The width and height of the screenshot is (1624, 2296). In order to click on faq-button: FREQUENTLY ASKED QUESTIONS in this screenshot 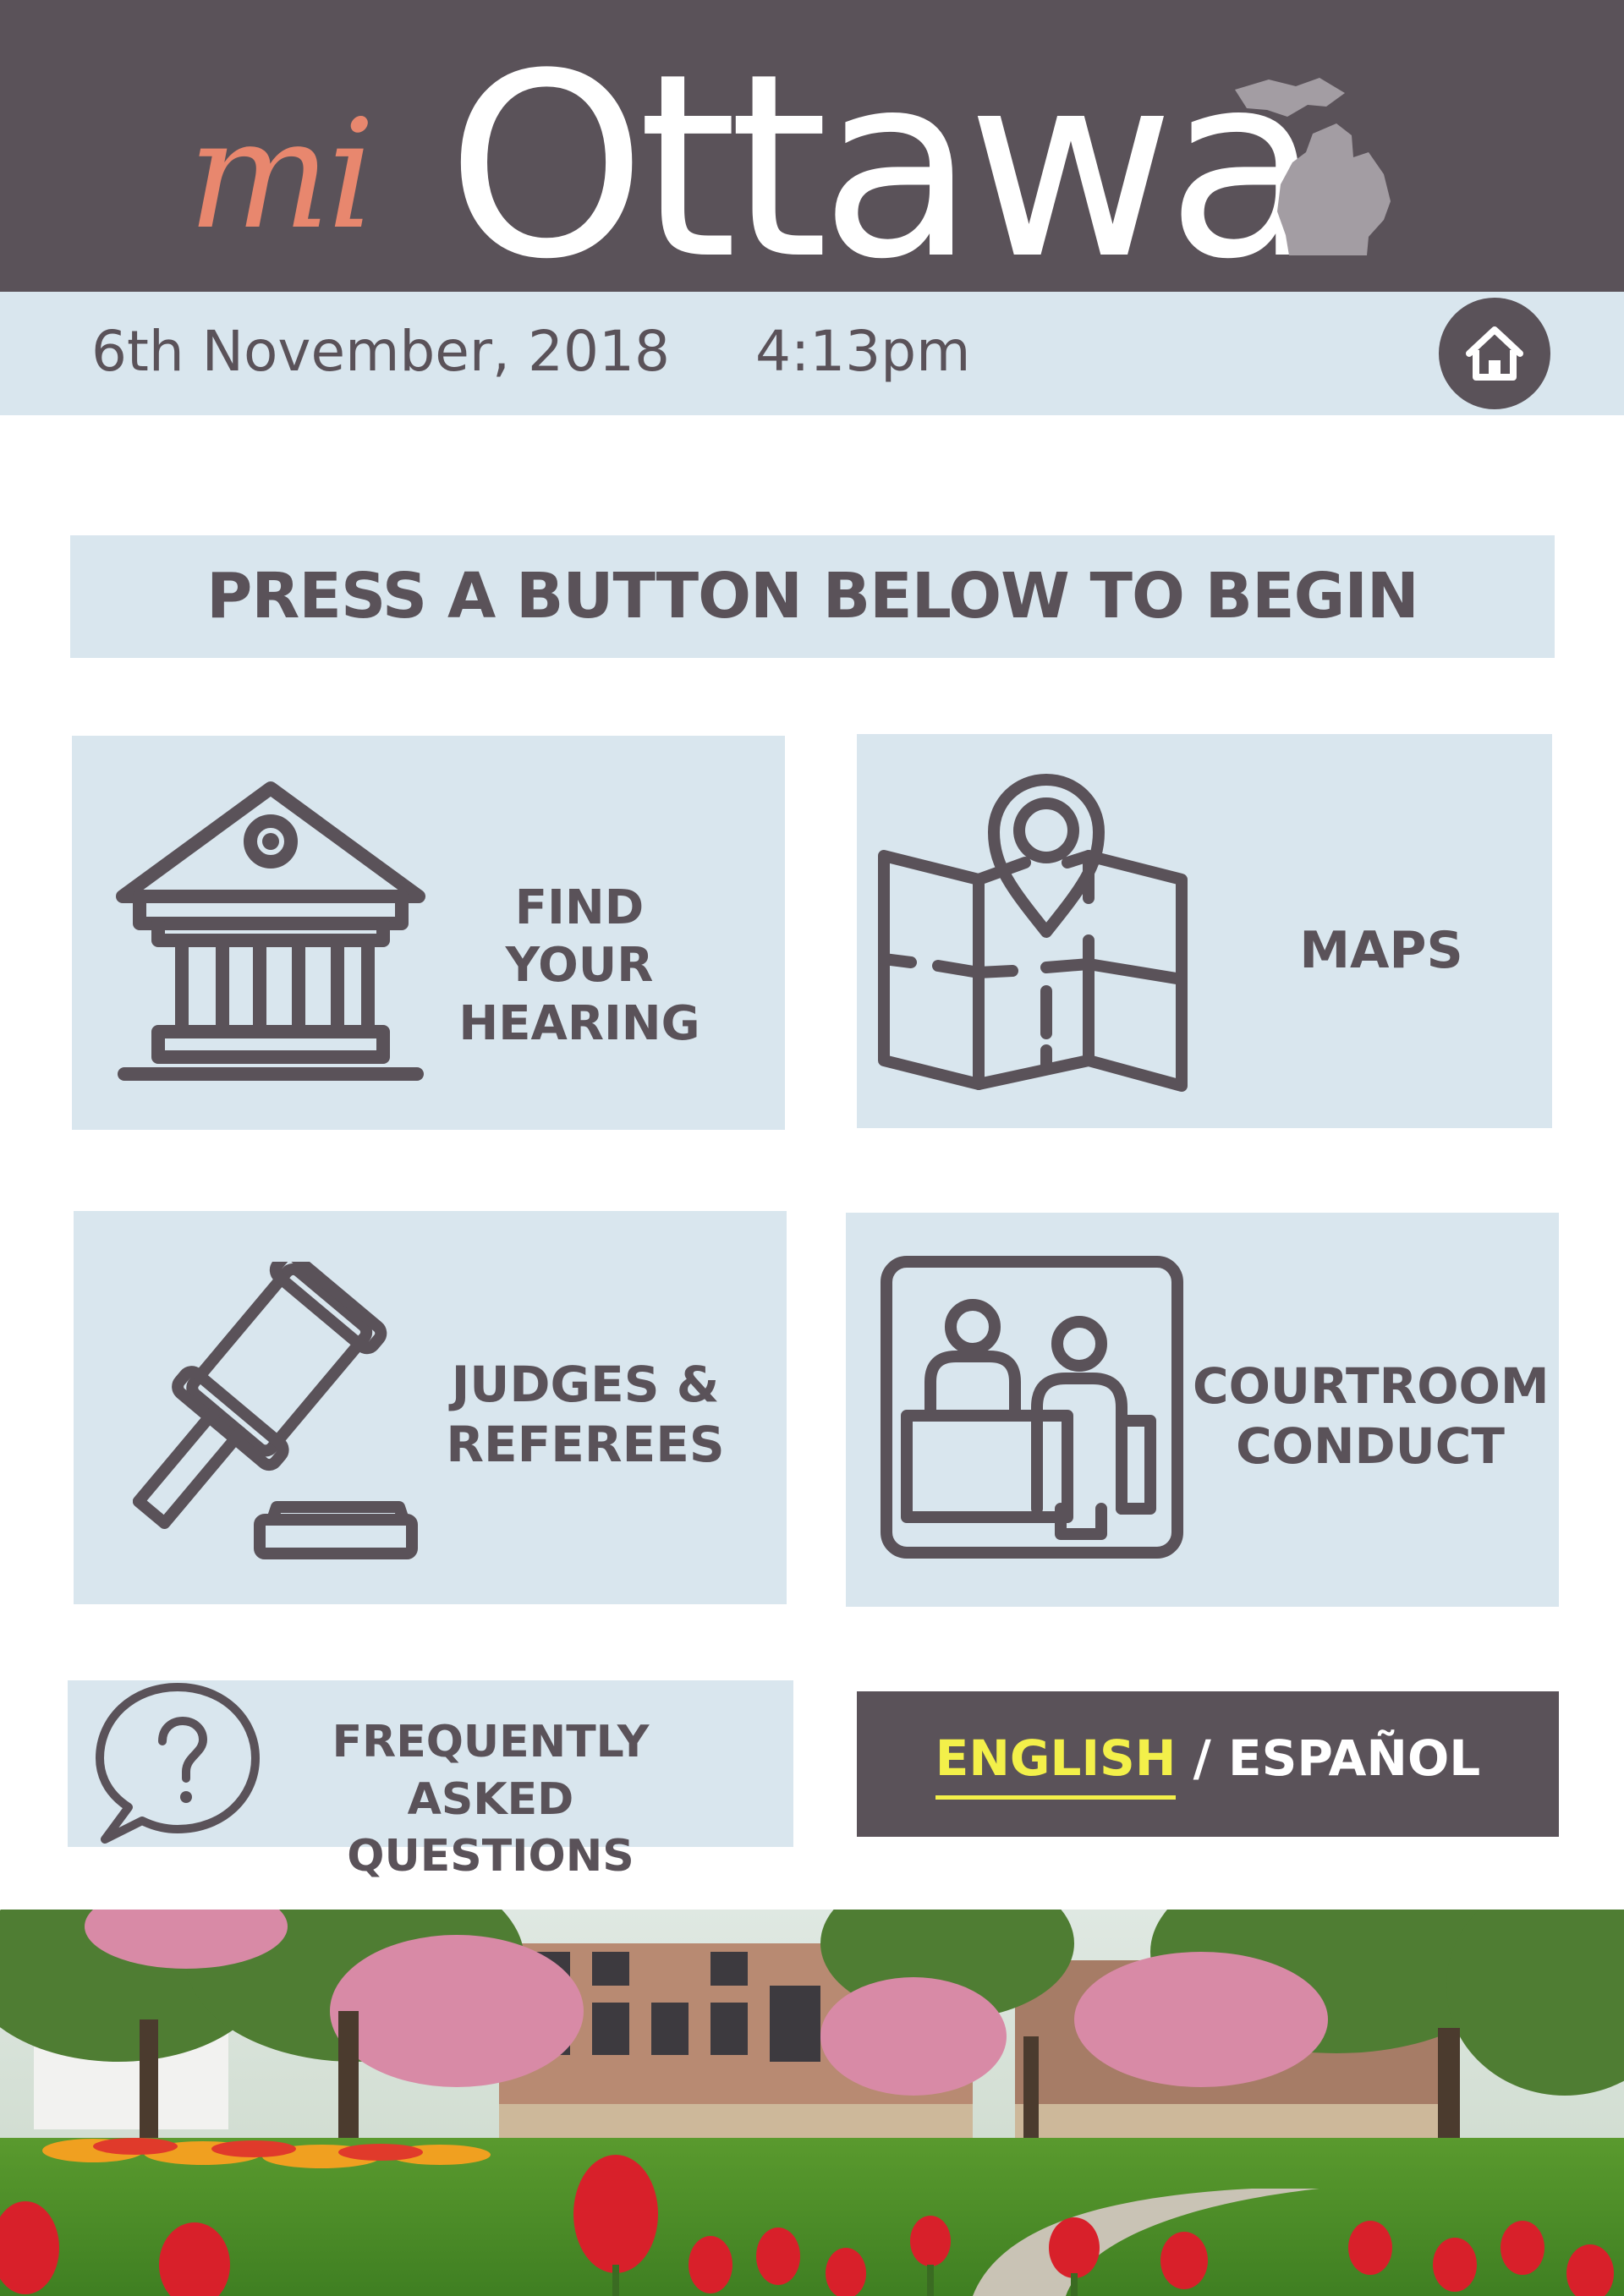, I will do `click(431, 1781)`.